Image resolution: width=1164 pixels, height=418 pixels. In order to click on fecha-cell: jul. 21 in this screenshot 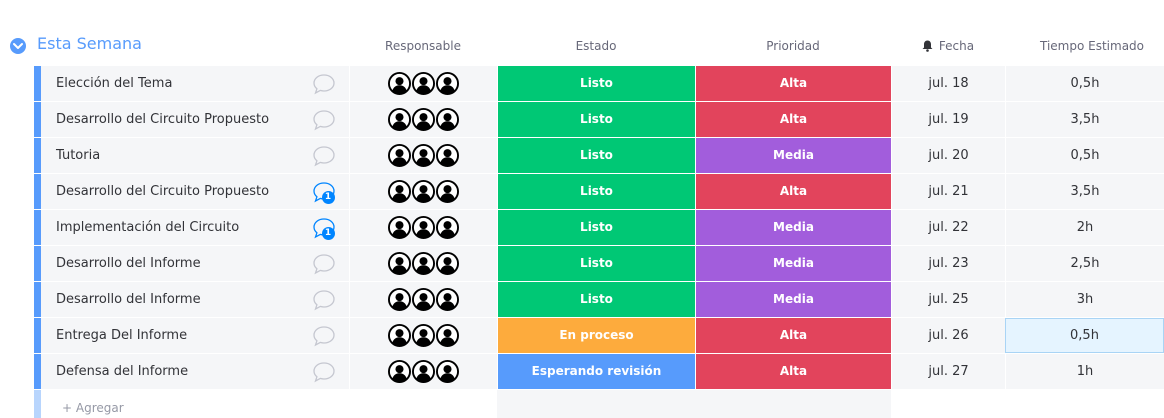, I will do `click(948, 191)`.